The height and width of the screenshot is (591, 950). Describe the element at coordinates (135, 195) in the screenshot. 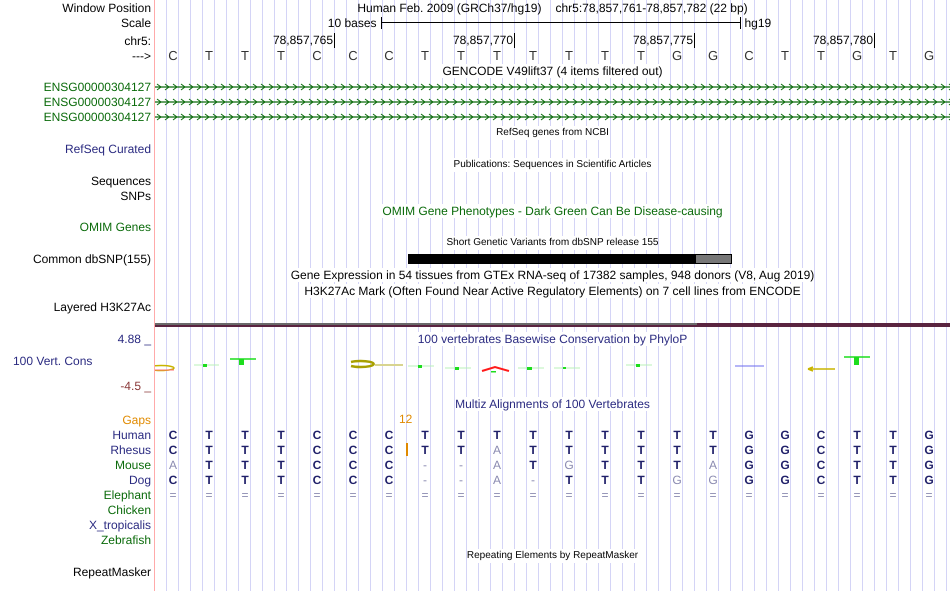

I see `track-label: SNPs` at that location.